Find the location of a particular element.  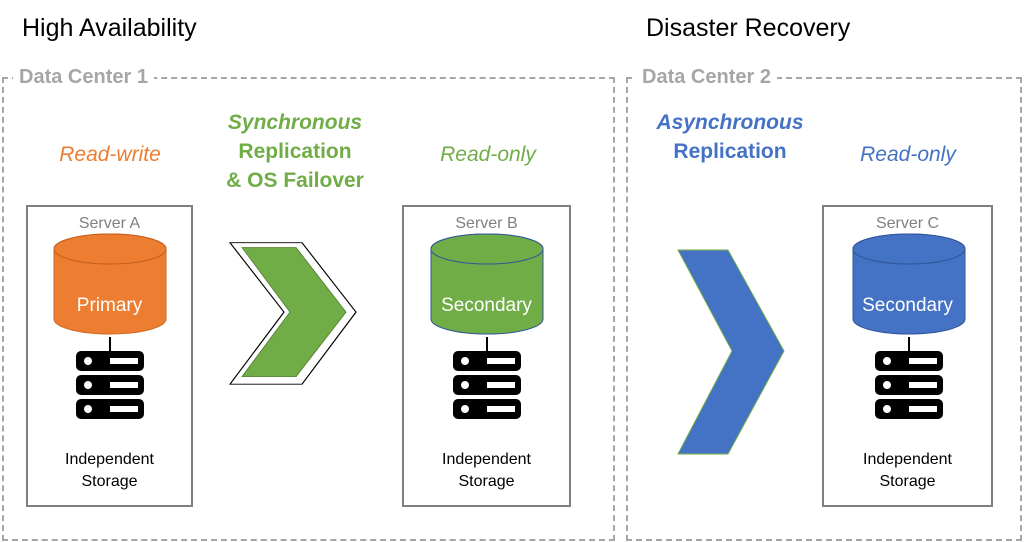

disaster-recovery-title: Disaster Recovery is located at coordinates (748, 28).